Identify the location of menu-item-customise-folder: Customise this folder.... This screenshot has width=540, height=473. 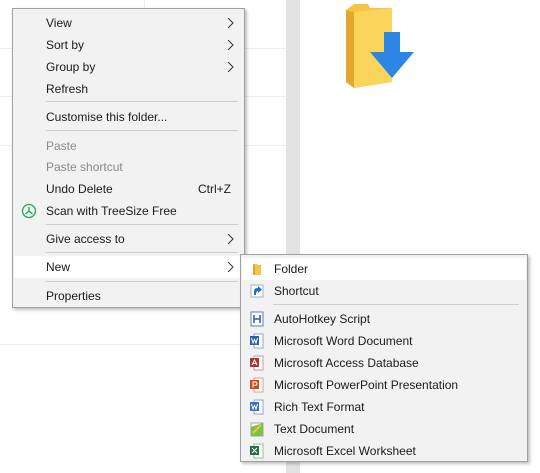
(128, 117).